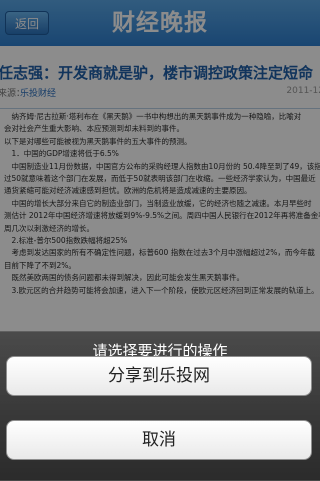  What do you see at coordinates (159, 376) in the screenshot?
I see `share-button: 分享到乐投网` at bounding box center [159, 376].